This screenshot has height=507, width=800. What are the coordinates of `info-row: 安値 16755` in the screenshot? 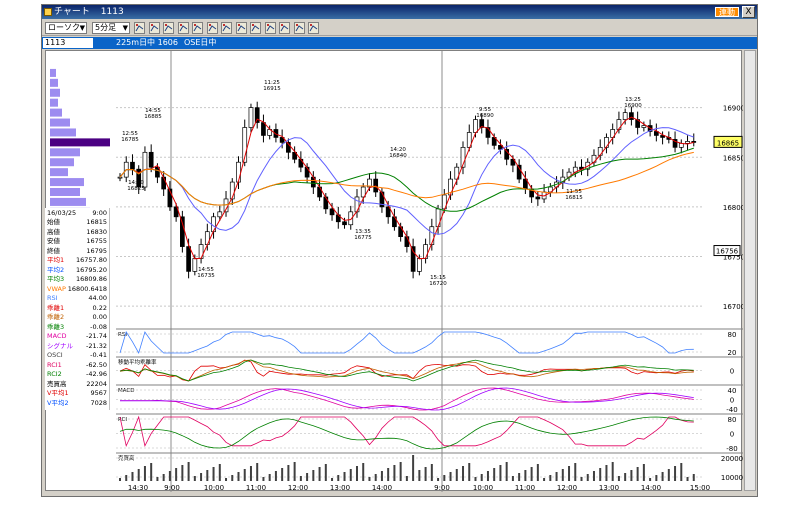 It's located at (78, 241).